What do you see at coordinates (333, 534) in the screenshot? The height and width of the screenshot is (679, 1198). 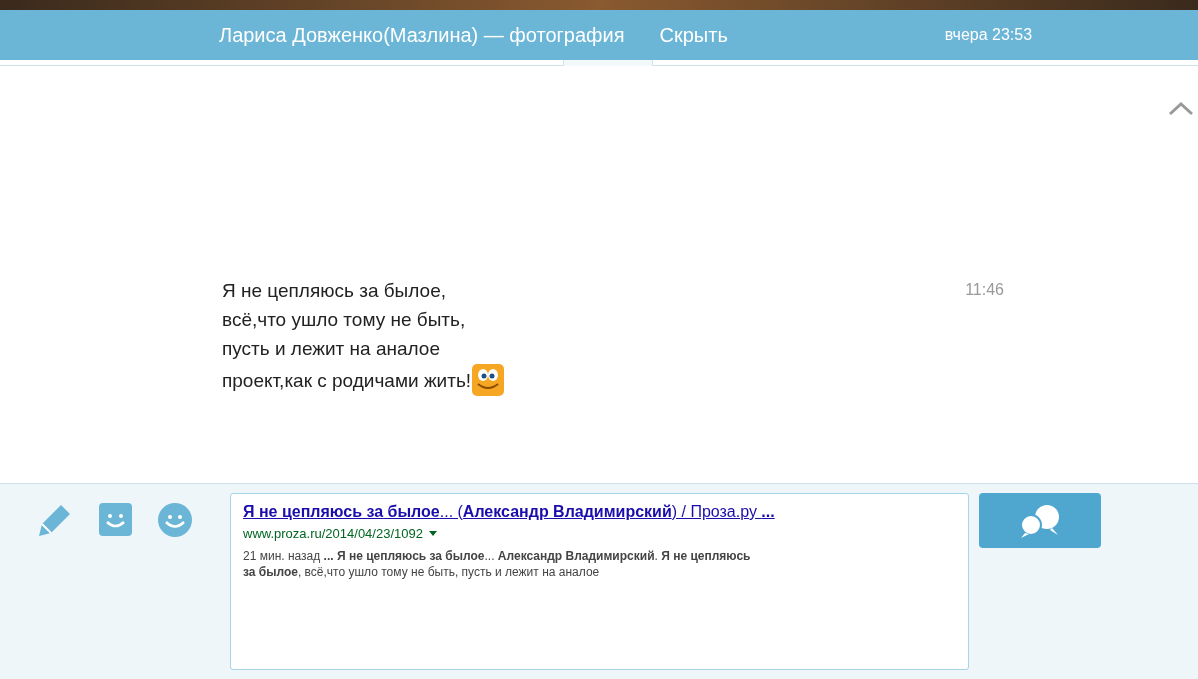 I see `result-url: www.proza.ru/2014/04/23/1092` at bounding box center [333, 534].